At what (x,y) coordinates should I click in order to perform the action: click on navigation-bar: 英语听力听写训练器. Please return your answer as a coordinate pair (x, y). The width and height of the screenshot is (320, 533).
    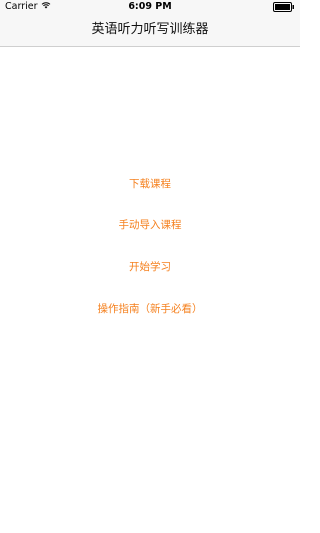
    Looking at the image, I should click on (150, 30).